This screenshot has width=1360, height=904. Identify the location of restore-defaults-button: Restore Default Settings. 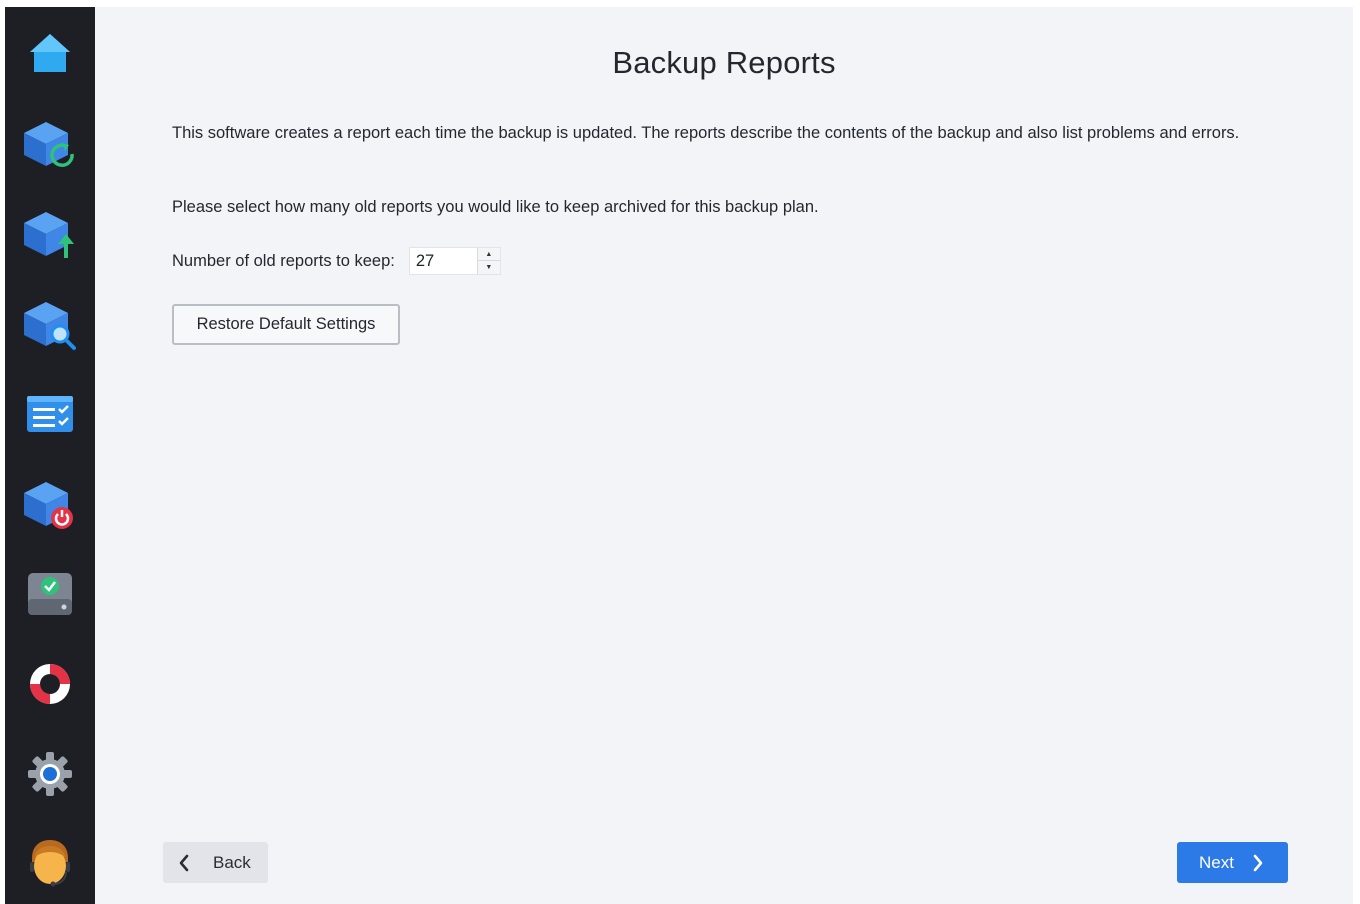
(286, 324).